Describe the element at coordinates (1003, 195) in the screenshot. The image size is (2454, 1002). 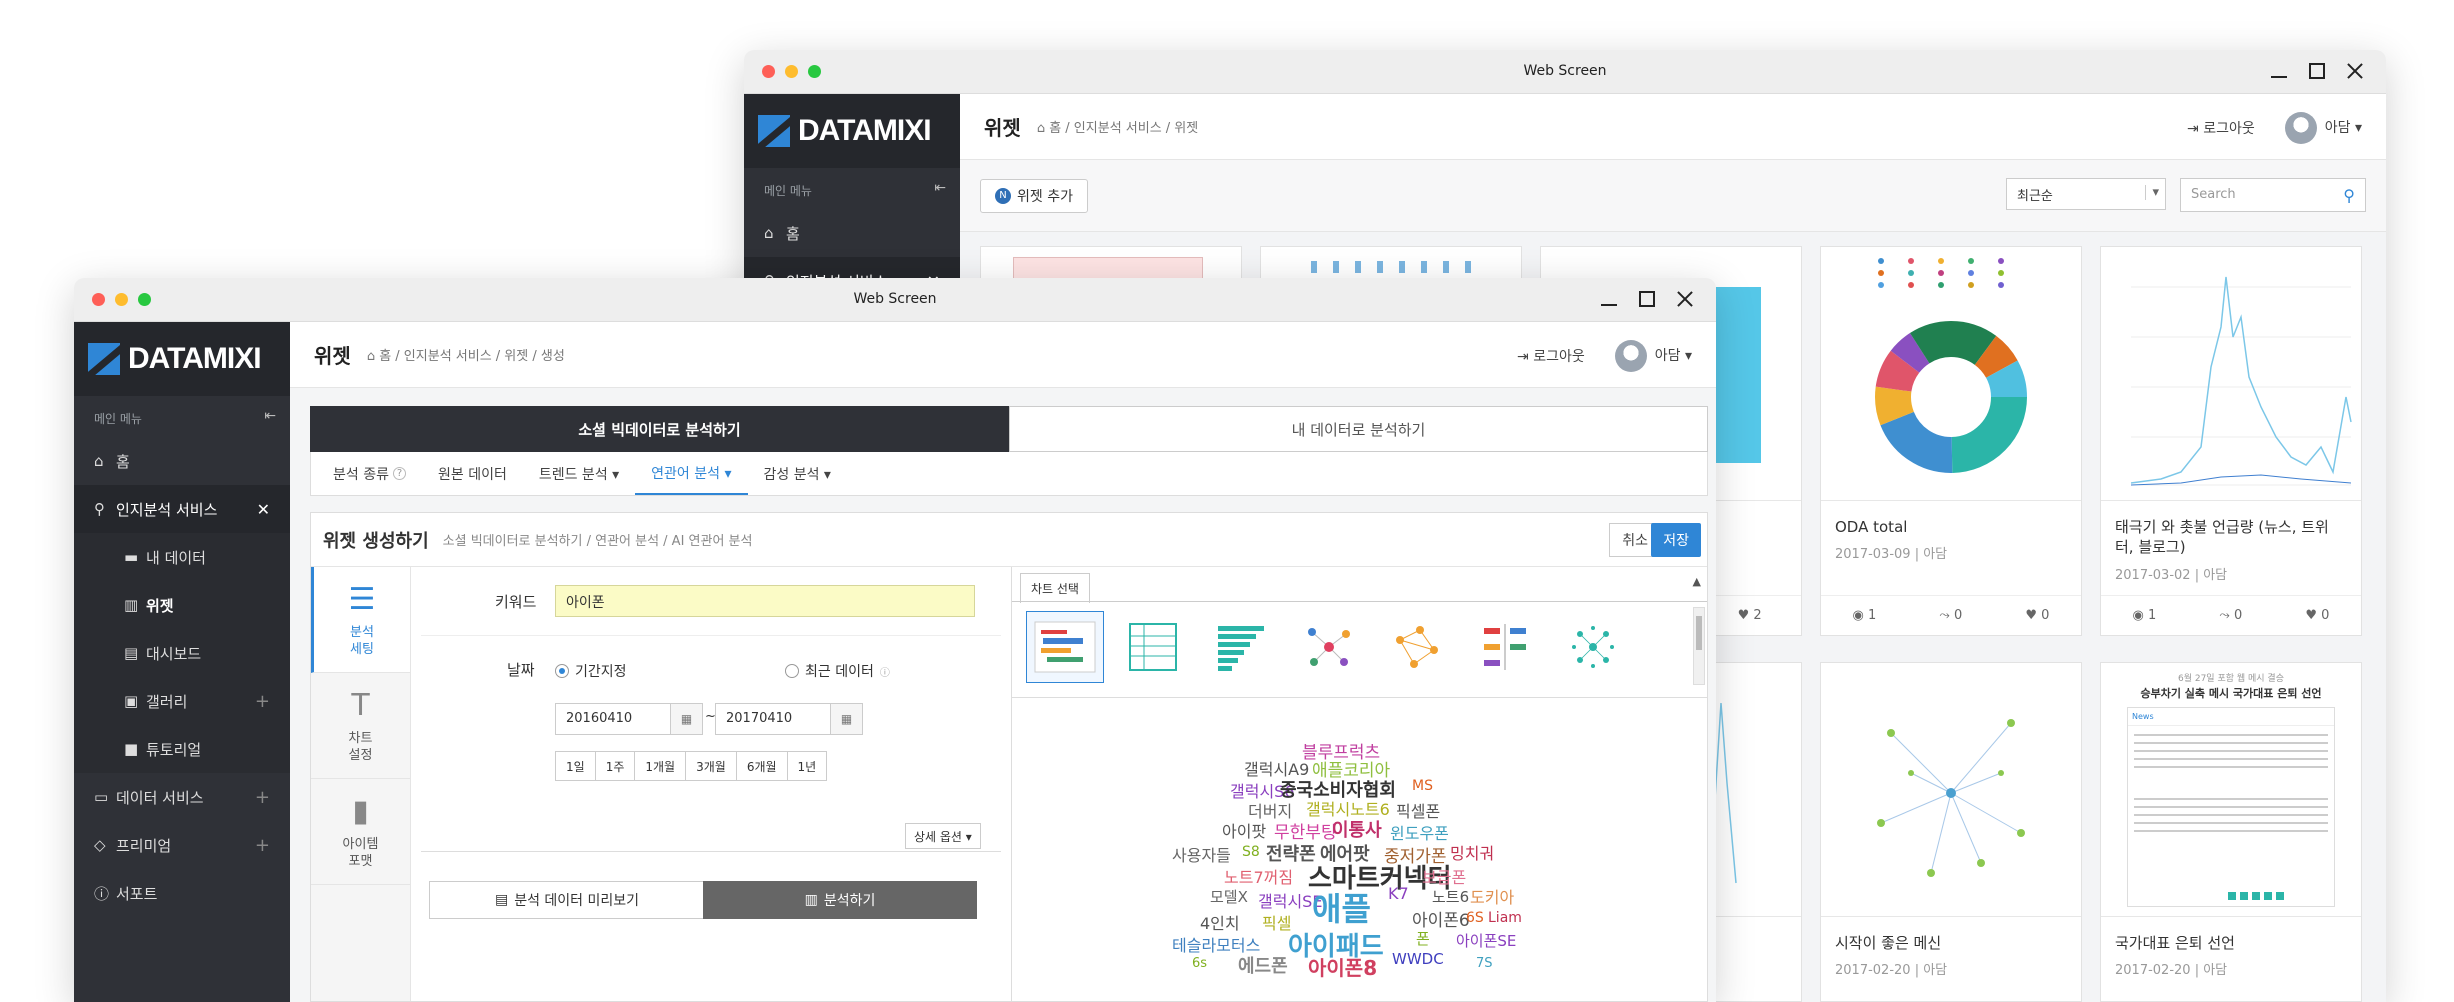
I see `new-badge: N` at that location.